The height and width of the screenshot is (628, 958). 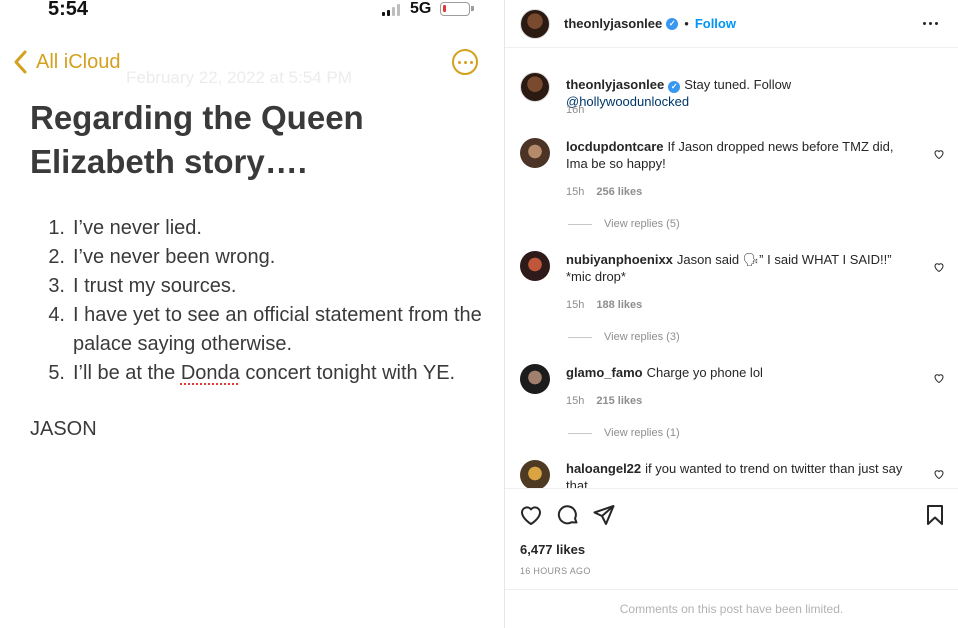 I want to click on post-header: theonlyjasonlee ✓ • Follow, so click(x=731, y=24).